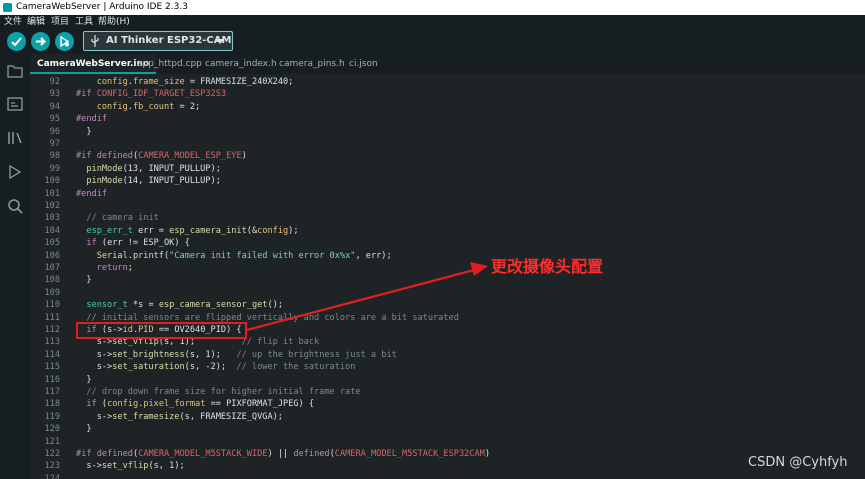  Describe the element at coordinates (798, 462) in the screenshot. I see `watermark: CSDN @Cyhfyh` at that location.